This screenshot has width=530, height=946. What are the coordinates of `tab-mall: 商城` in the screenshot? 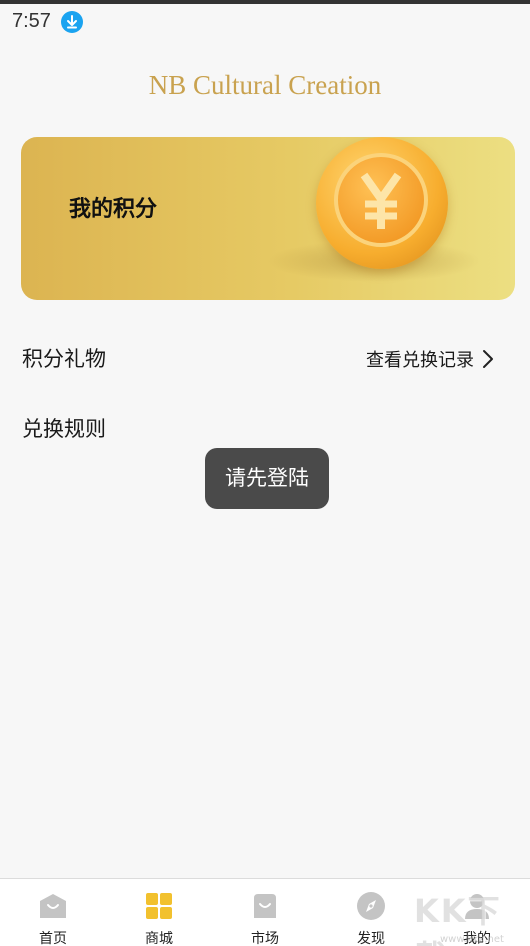 It's located at (159, 912).